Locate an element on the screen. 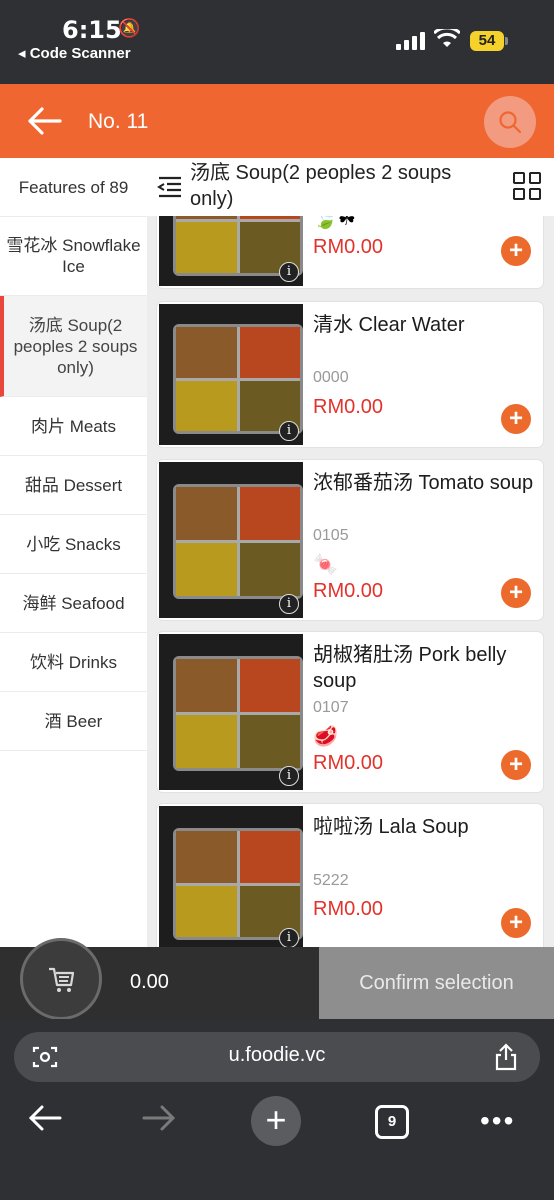 This screenshot has width=554, height=1200. sidebar-item-label: 汤底 Soup(2 peoples 2 soups only) is located at coordinates (75, 346).